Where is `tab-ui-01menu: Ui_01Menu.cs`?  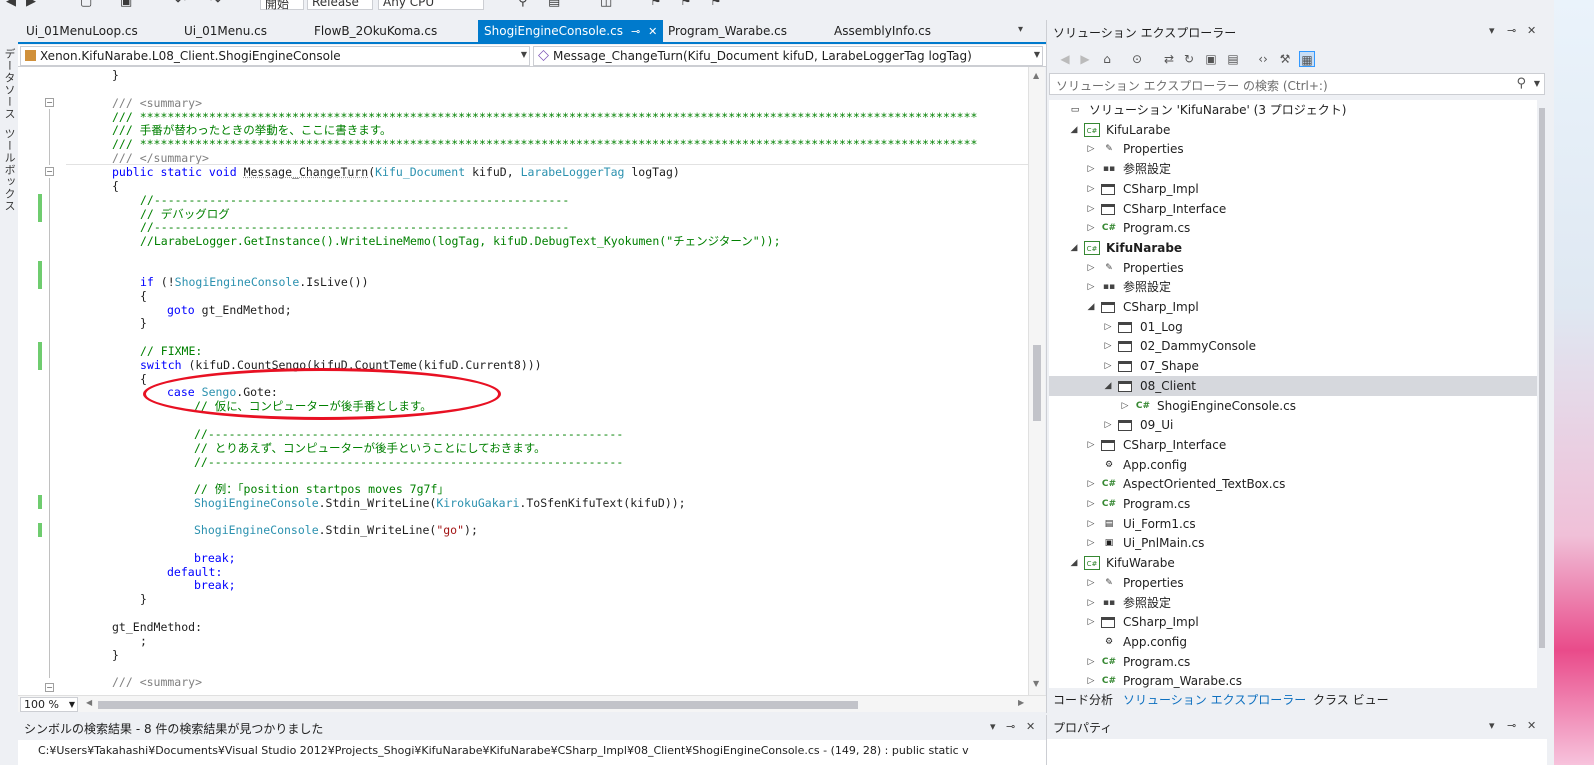 tab-ui-01menu: Ui_01Menu.cs is located at coordinates (225, 31).